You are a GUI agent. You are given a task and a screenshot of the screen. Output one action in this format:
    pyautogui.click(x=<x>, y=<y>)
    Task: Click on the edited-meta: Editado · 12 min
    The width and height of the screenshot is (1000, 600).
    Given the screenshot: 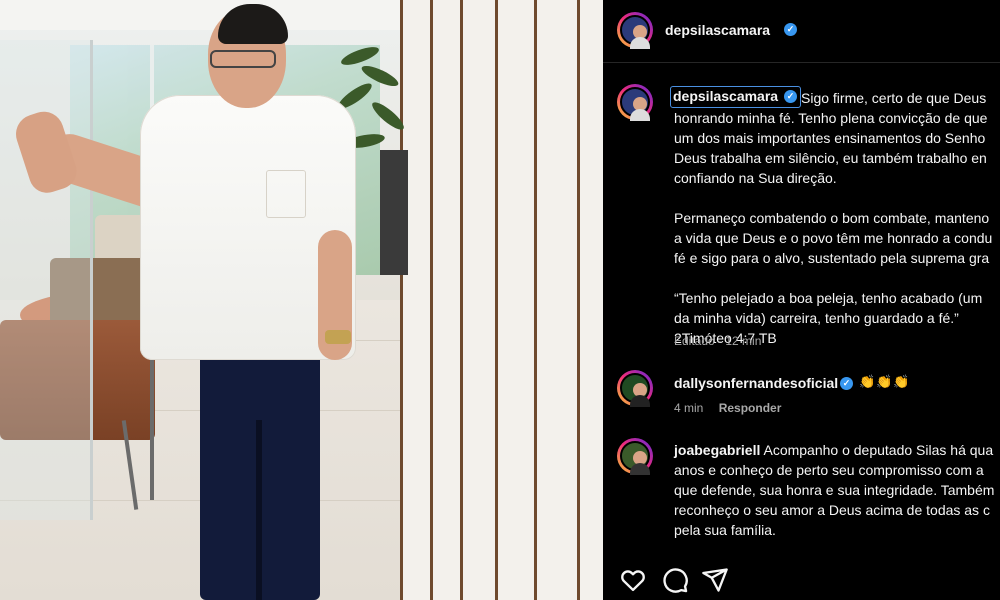 What is the action you would take?
    pyautogui.click(x=718, y=341)
    